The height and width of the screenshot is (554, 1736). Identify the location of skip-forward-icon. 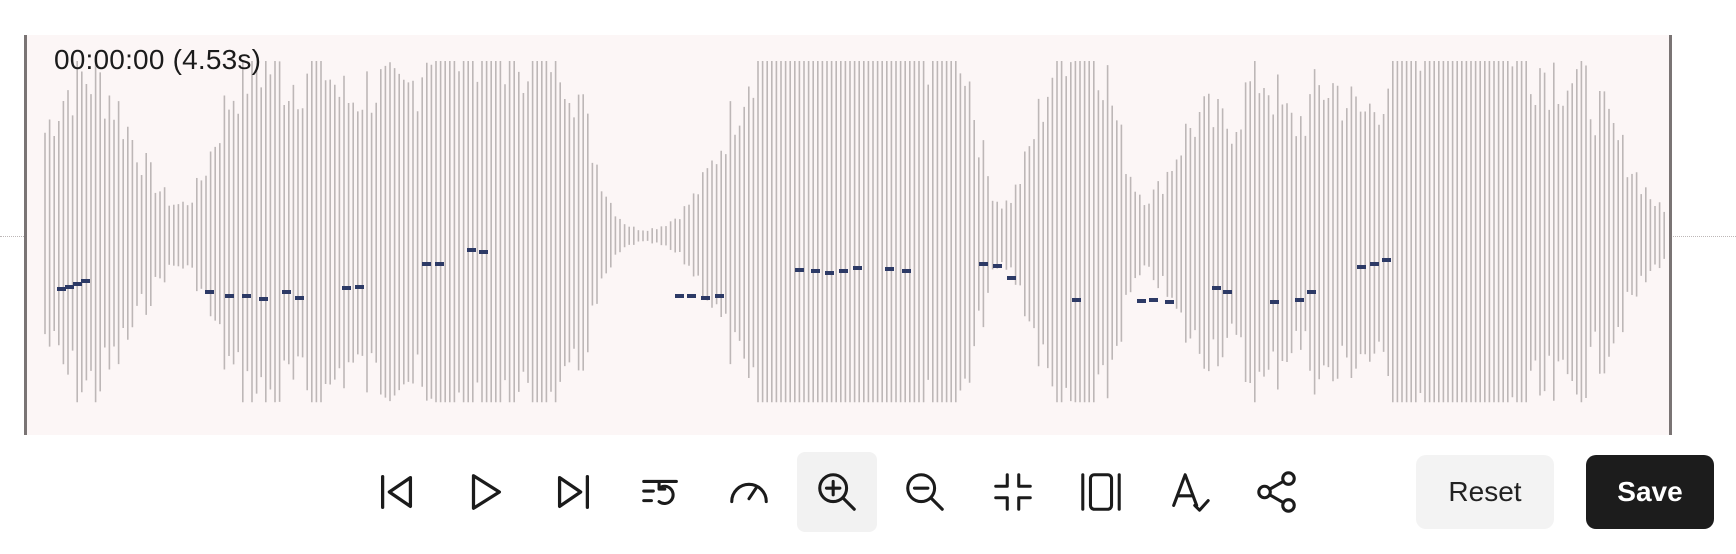
(573, 492).